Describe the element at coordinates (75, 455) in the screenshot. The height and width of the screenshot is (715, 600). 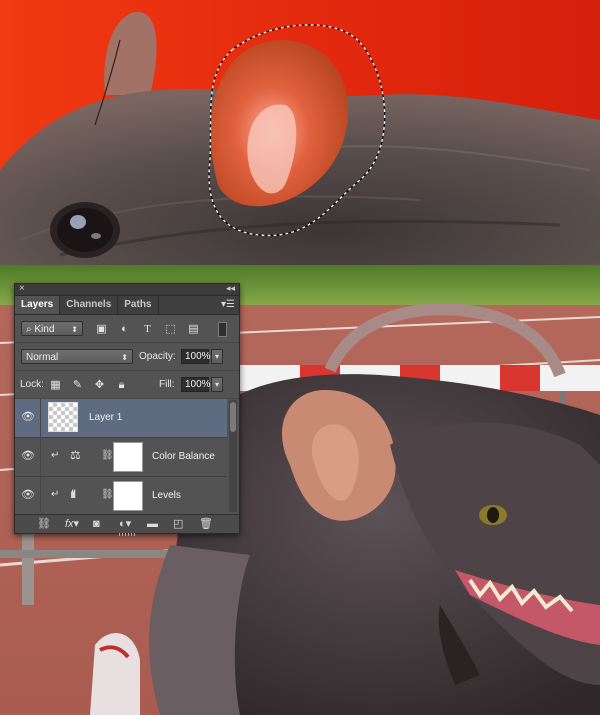
I see `balance-scale-icon: ⚖` at that location.